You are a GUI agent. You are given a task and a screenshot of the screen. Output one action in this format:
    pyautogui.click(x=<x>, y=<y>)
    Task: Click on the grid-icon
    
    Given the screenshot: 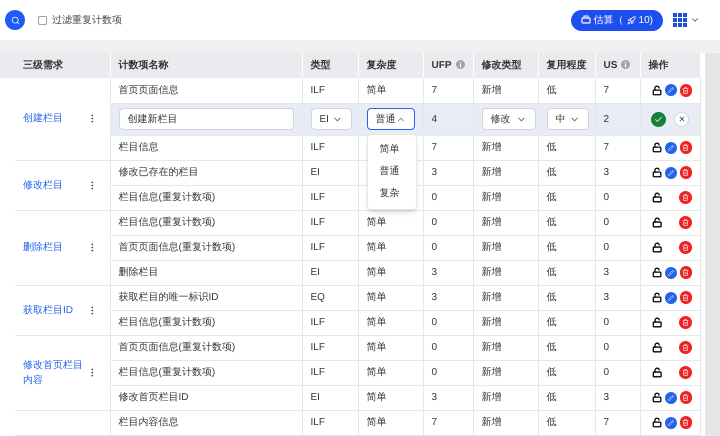 What is the action you would take?
    pyautogui.click(x=680, y=20)
    